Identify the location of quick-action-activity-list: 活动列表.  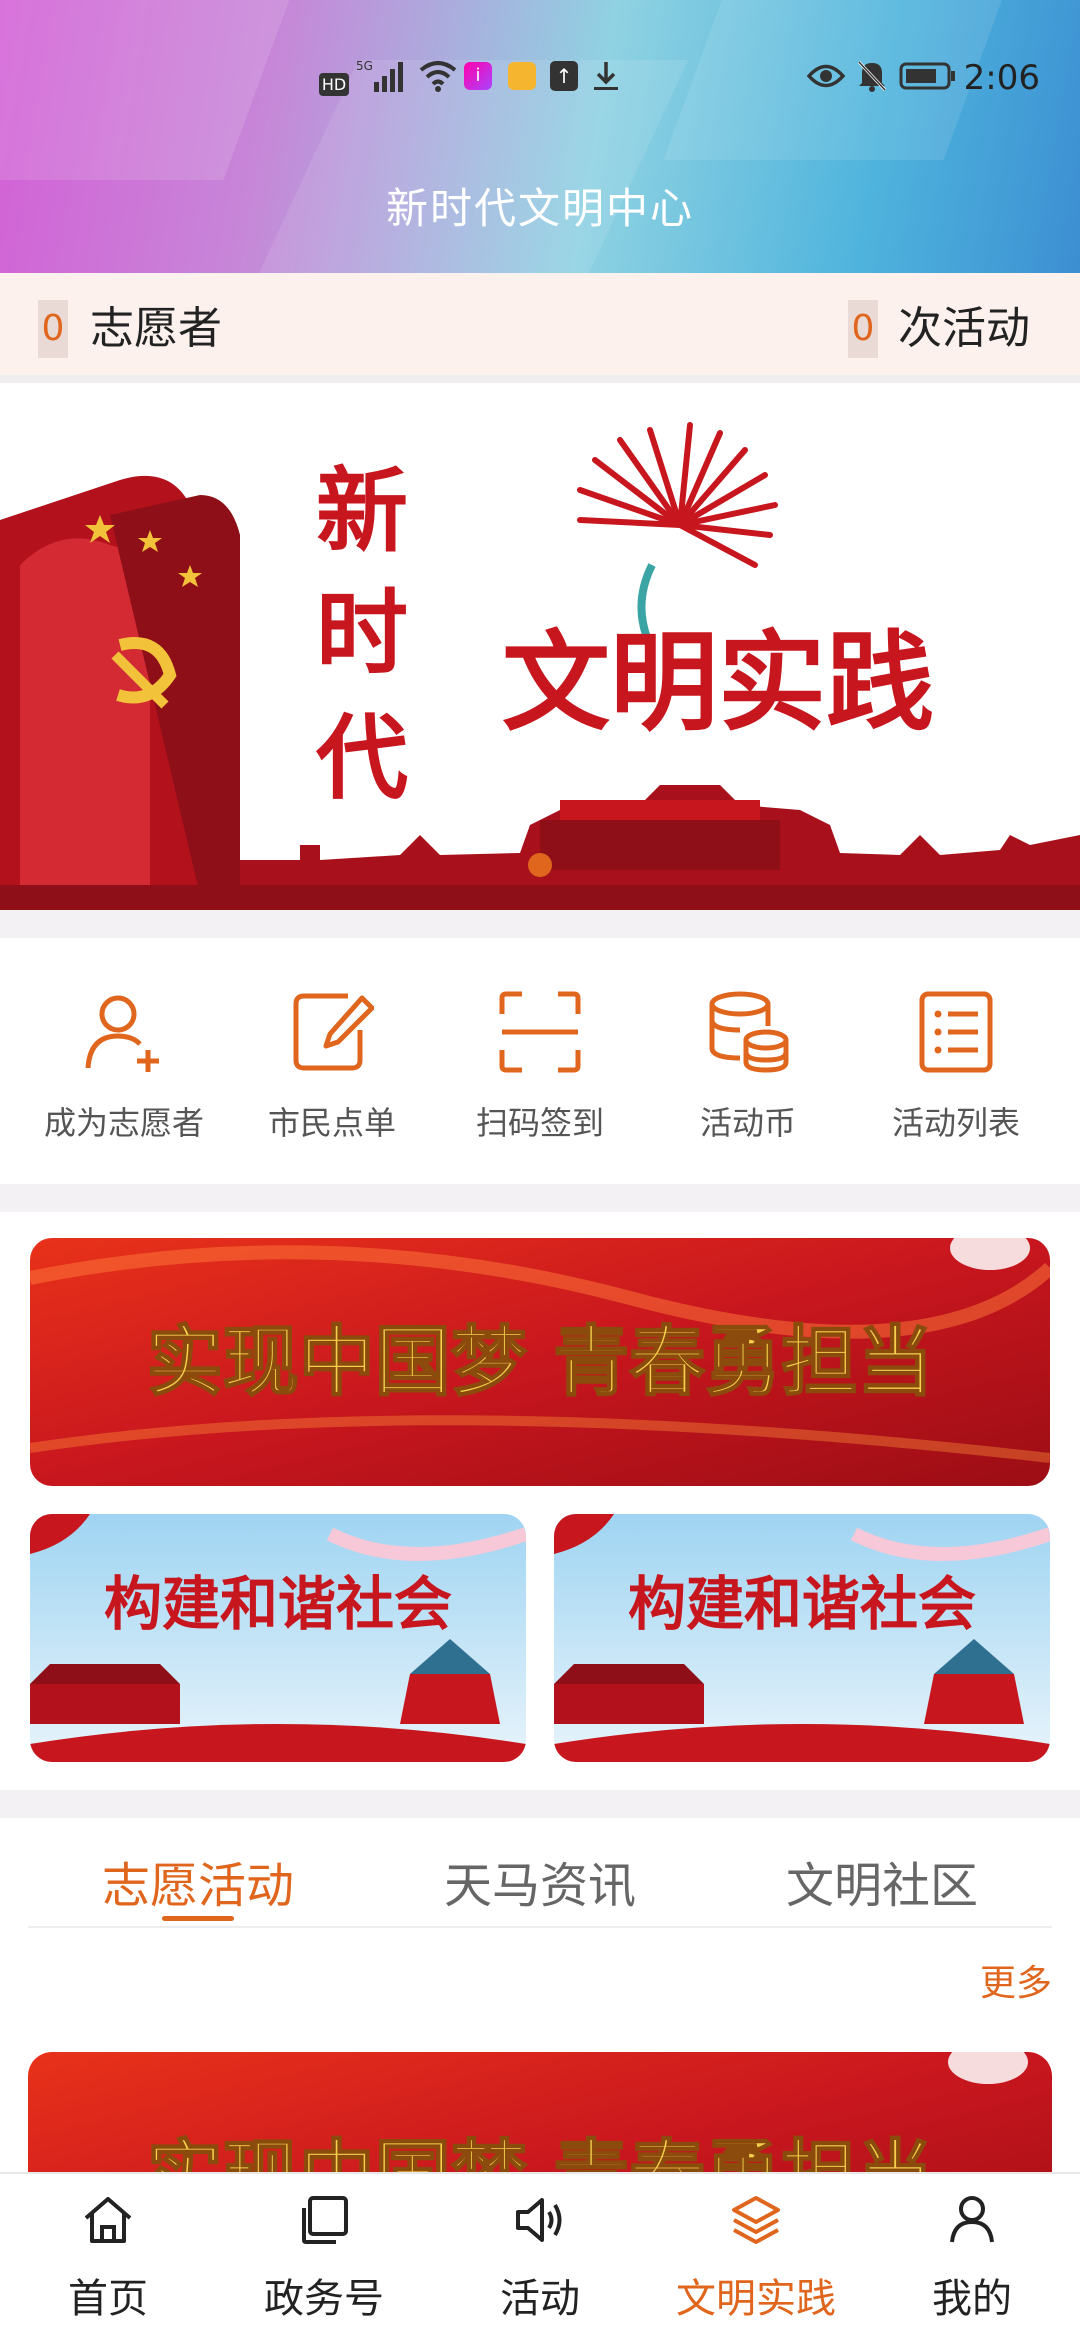
(956, 1061).